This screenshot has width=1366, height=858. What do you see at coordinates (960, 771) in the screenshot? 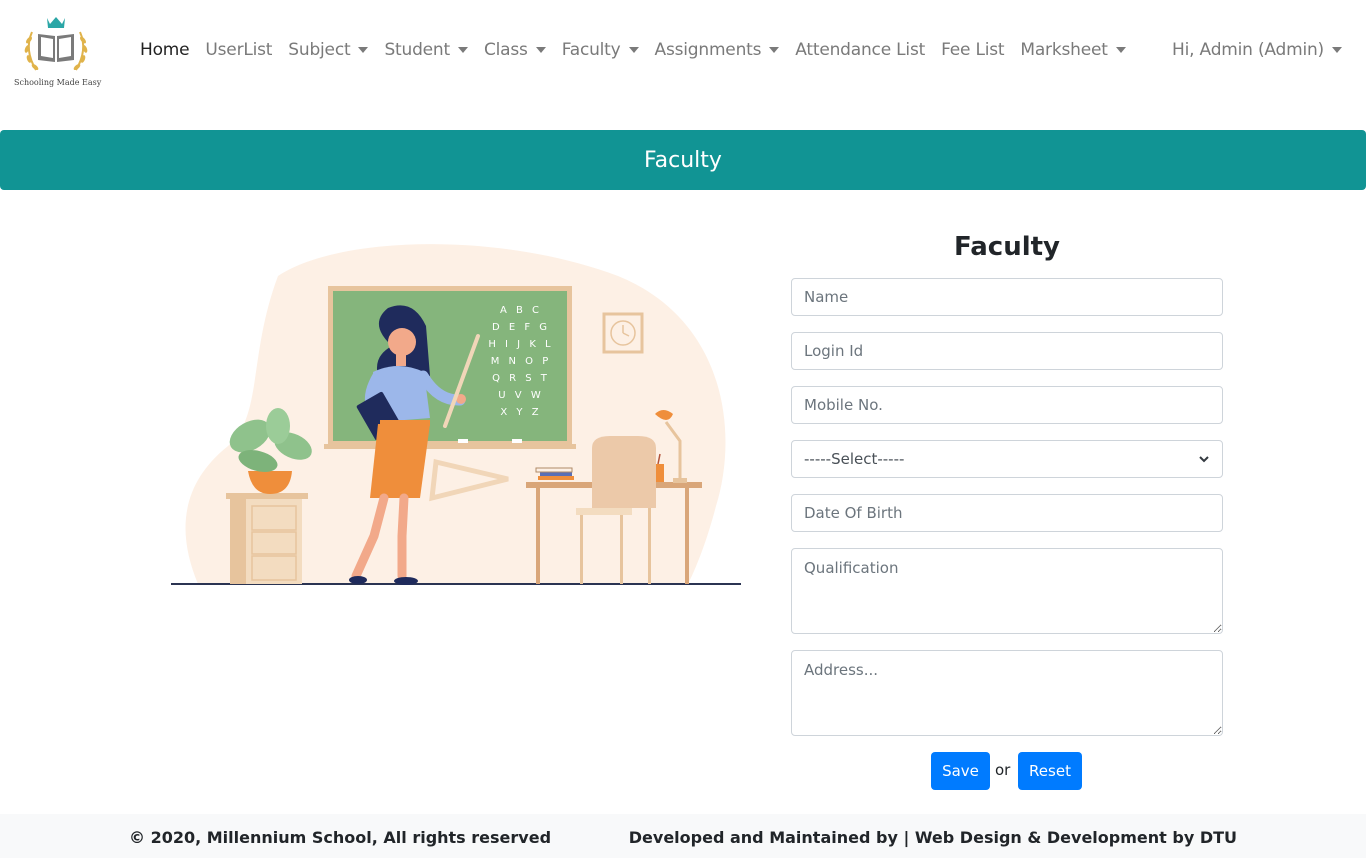
I see `save-button: Save` at bounding box center [960, 771].